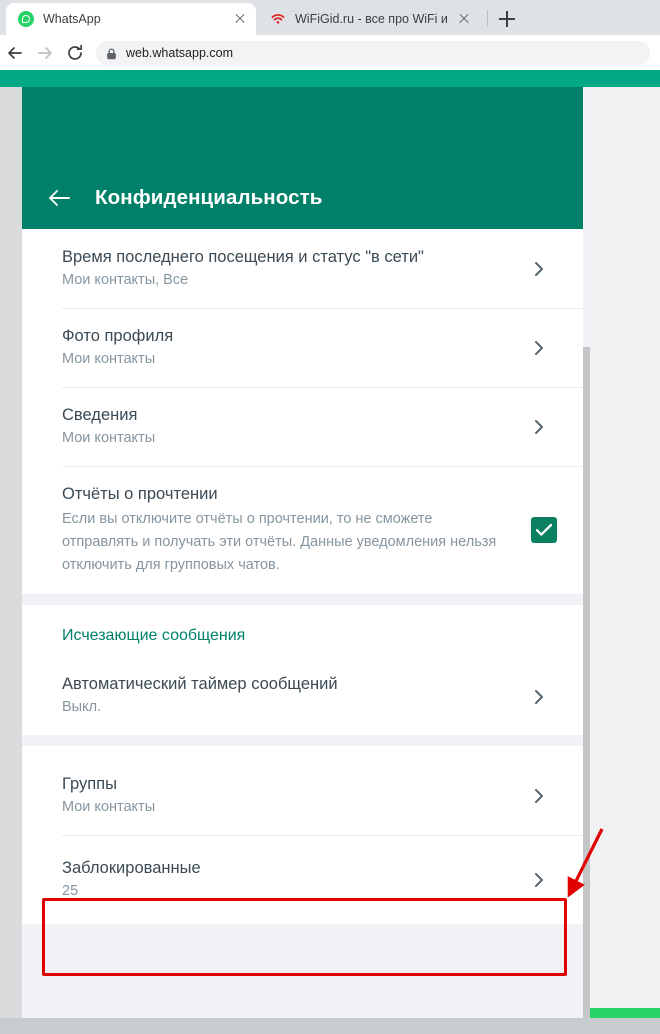 The image size is (660, 1034). I want to click on page-title: Конфиденциальность, so click(209, 197).